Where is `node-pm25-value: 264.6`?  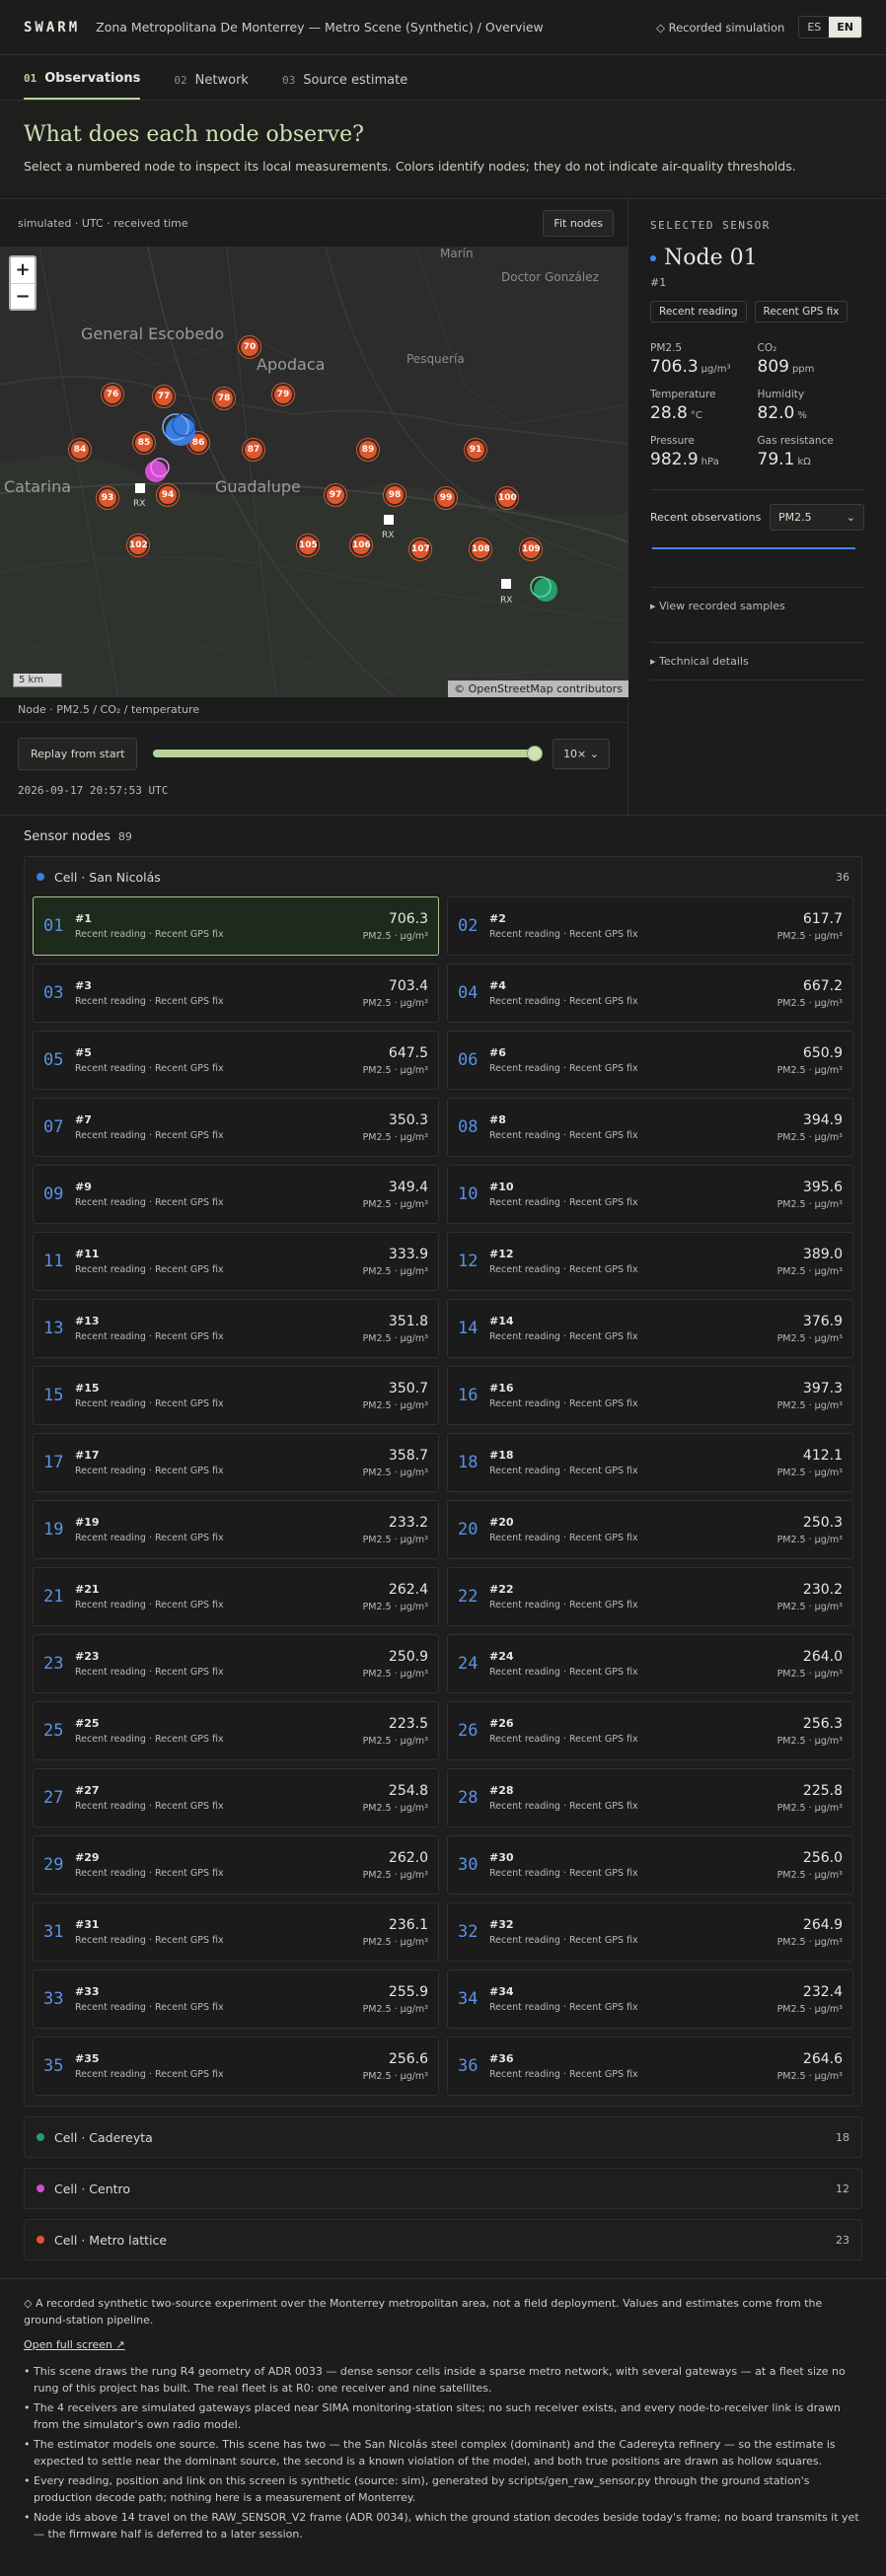
node-pm25-value: 264.6 is located at coordinates (822, 2059).